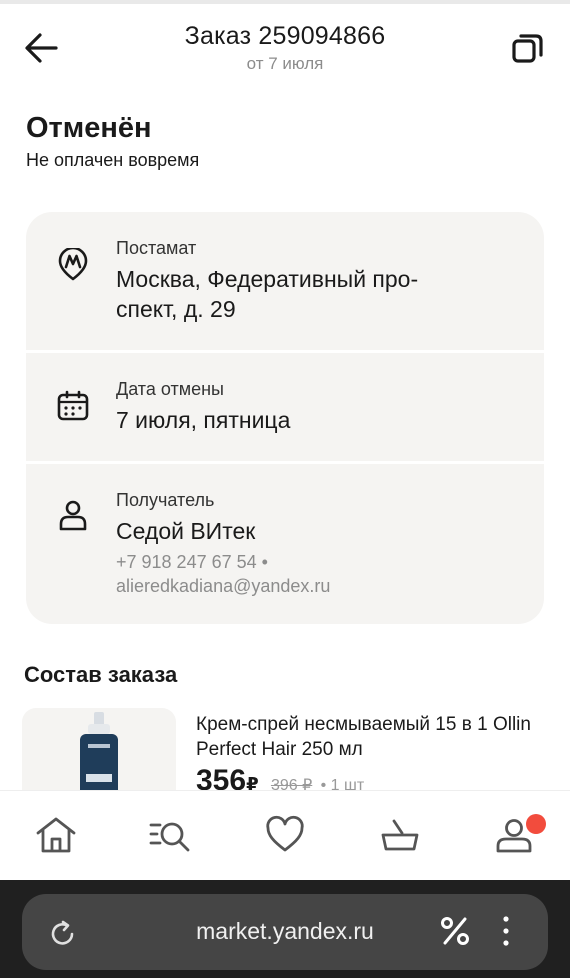 This screenshot has height=978, width=570. I want to click on cart-icon, so click(400, 835).